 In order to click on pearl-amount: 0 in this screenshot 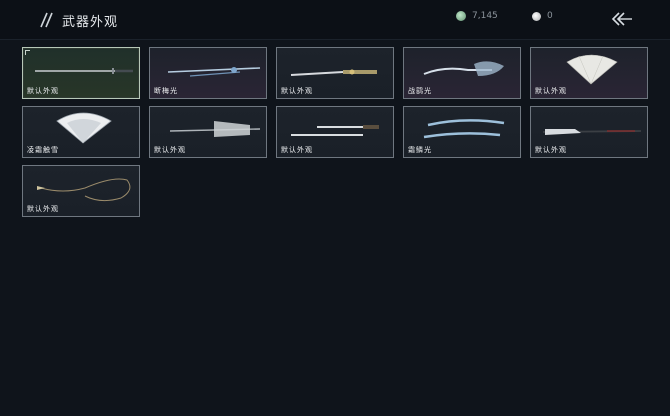, I will do `click(550, 16)`.